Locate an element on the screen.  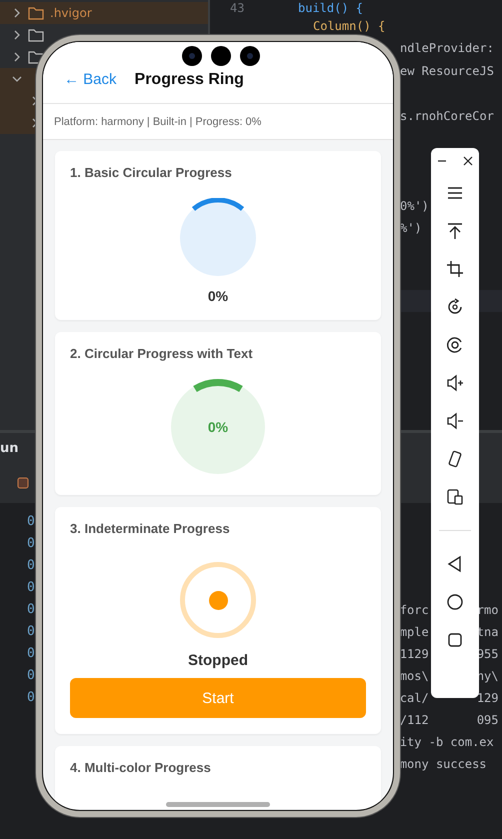
stop-icon is located at coordinates (23, 483).